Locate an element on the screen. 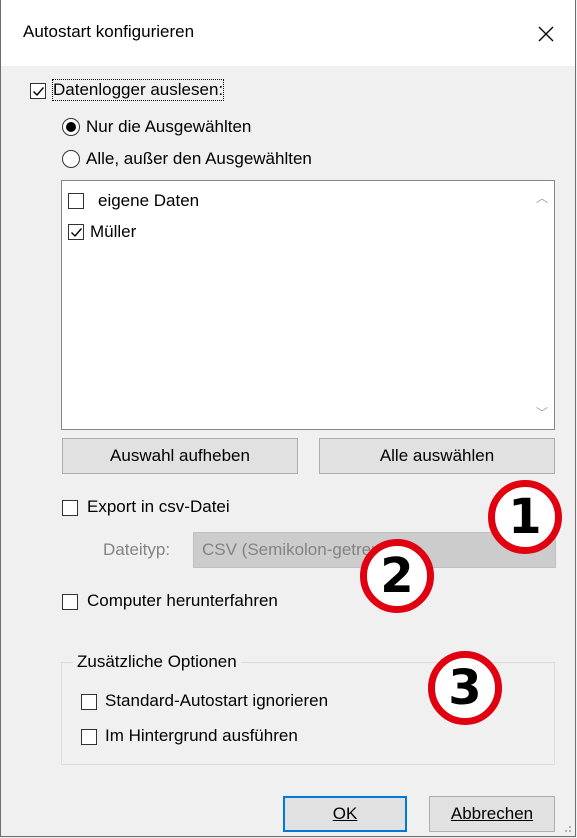 The image size is (577, 838). background-label: Im Hintergrund ausführen is located at coordinates (201, 736).